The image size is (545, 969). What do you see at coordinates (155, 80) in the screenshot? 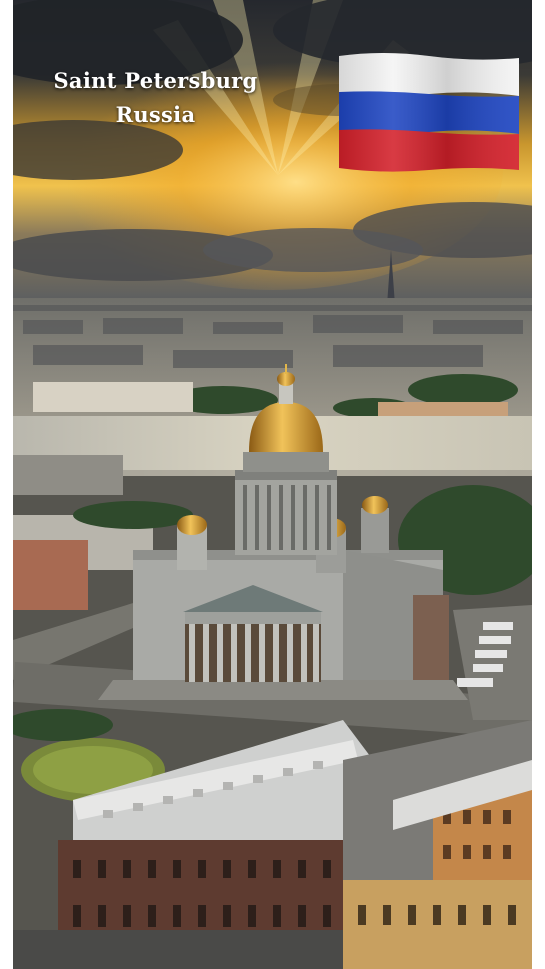
I see `city-name: Saint Petersburg` at bounding box center [155, 80].